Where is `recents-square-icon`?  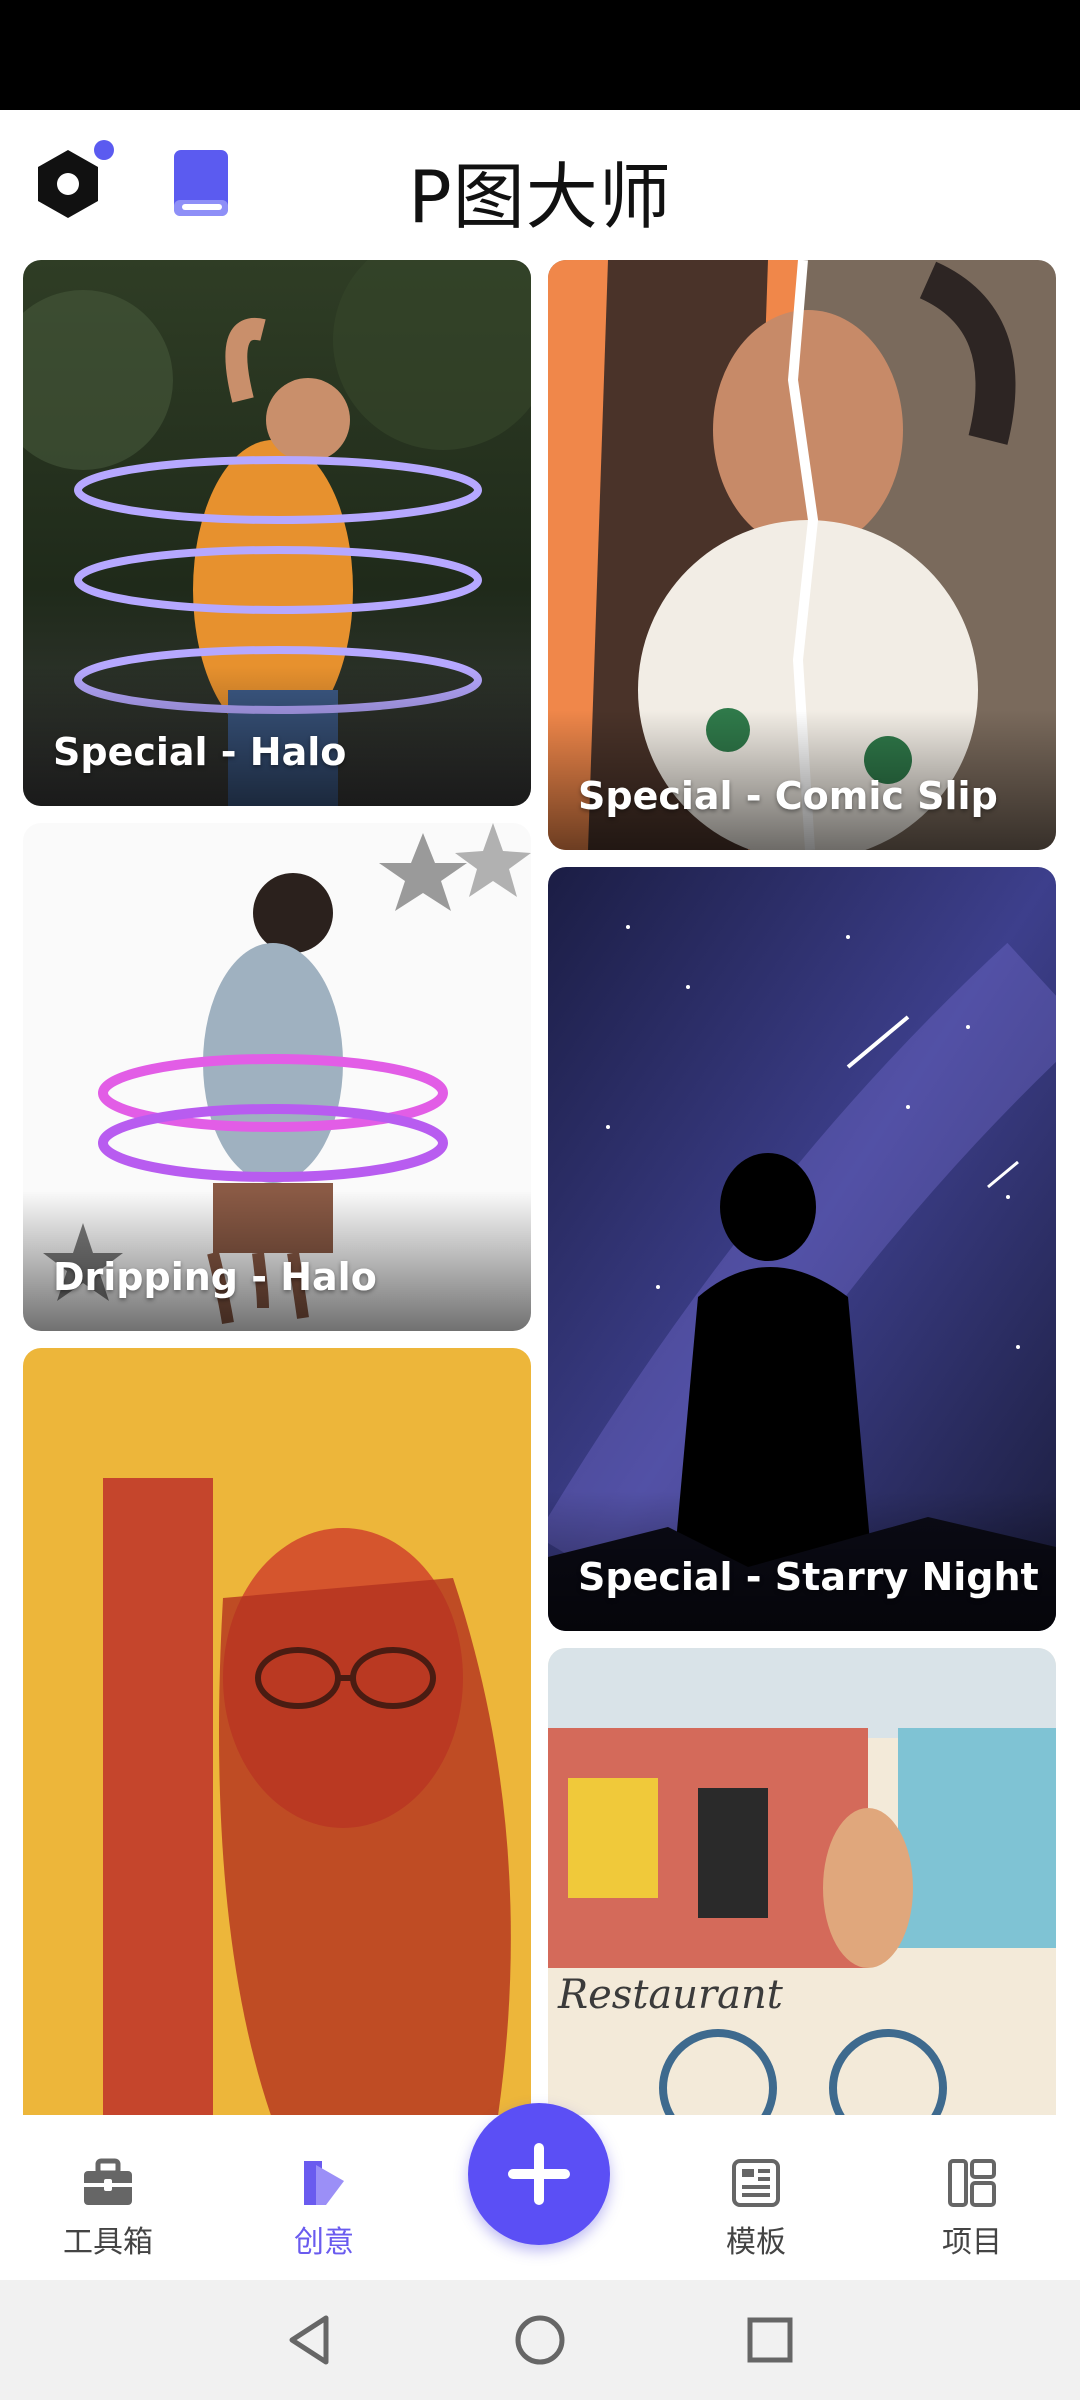 recents-square-icon is located at coordinates (770, 2340).